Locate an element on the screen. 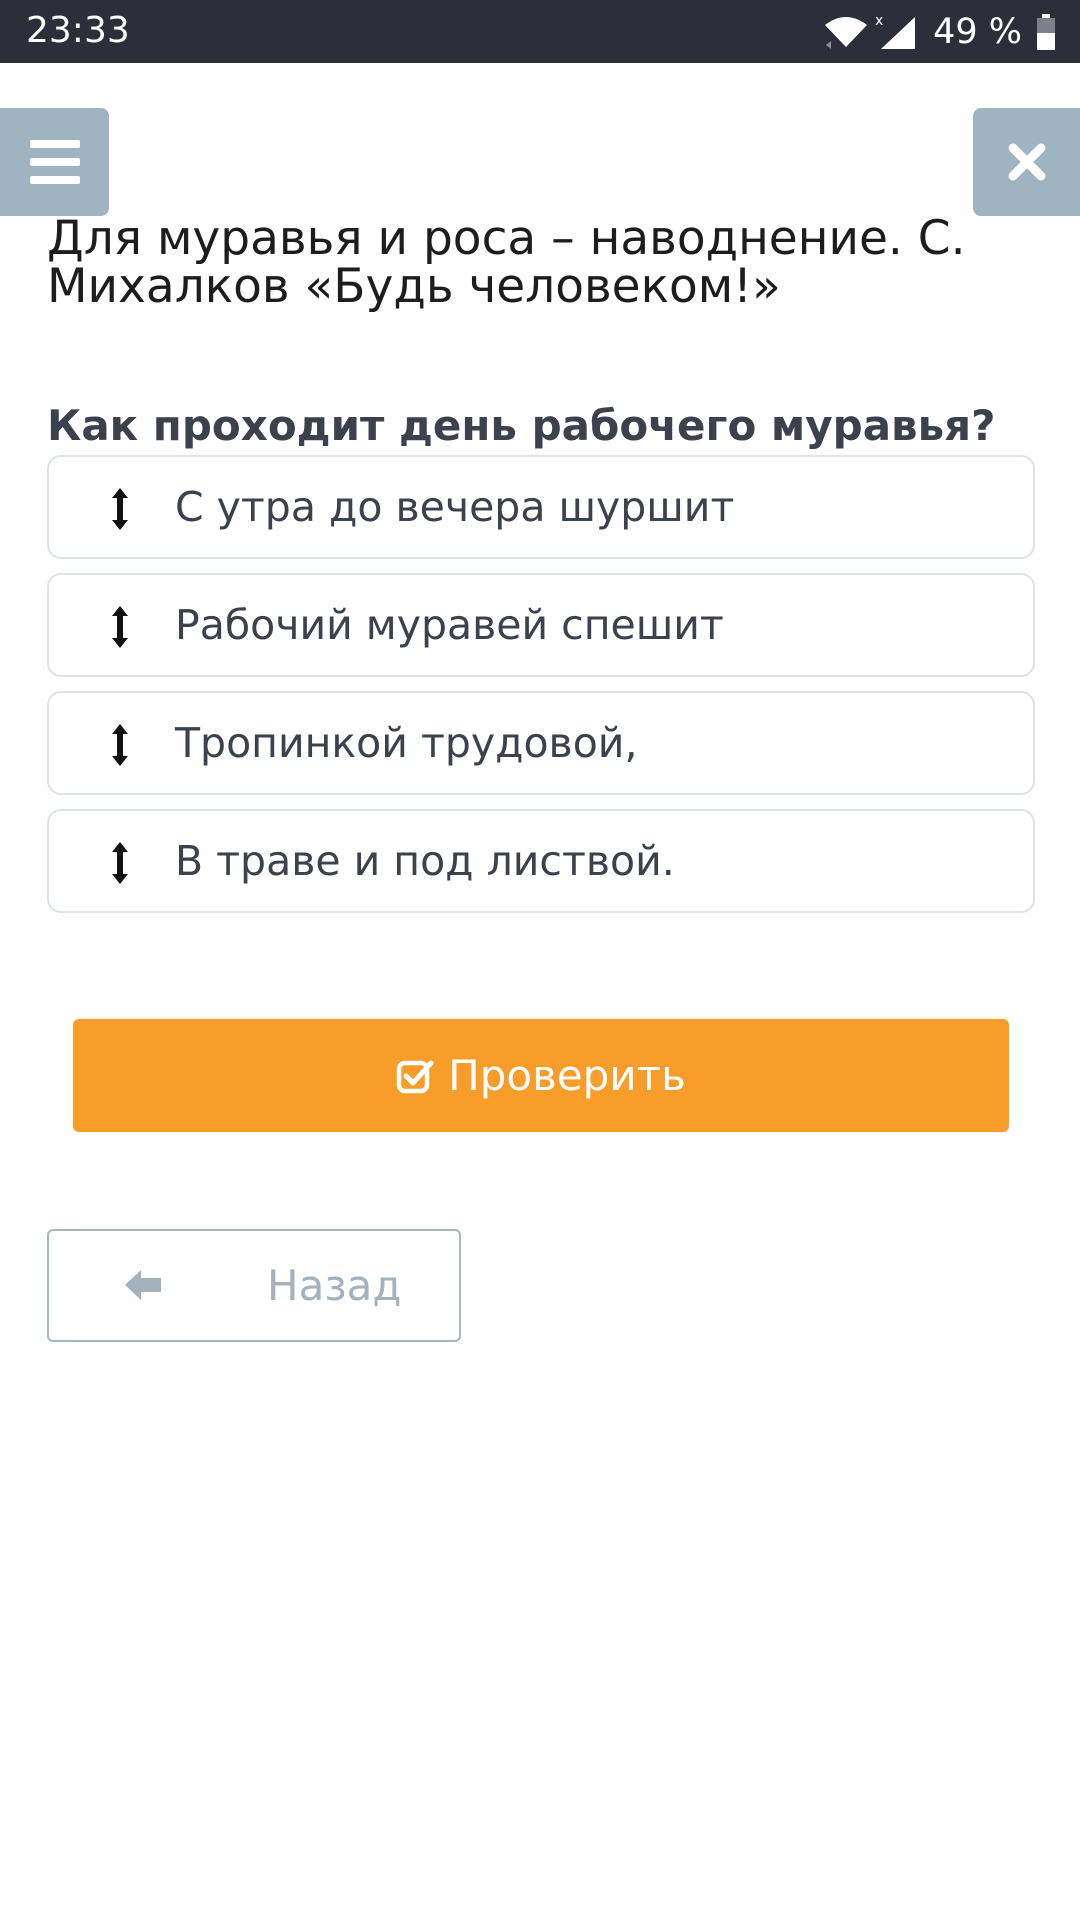 This screenshot has width=1080, height=1920. sortable-item: С утра до вечера шуршит is located at coordinates (541, 507).